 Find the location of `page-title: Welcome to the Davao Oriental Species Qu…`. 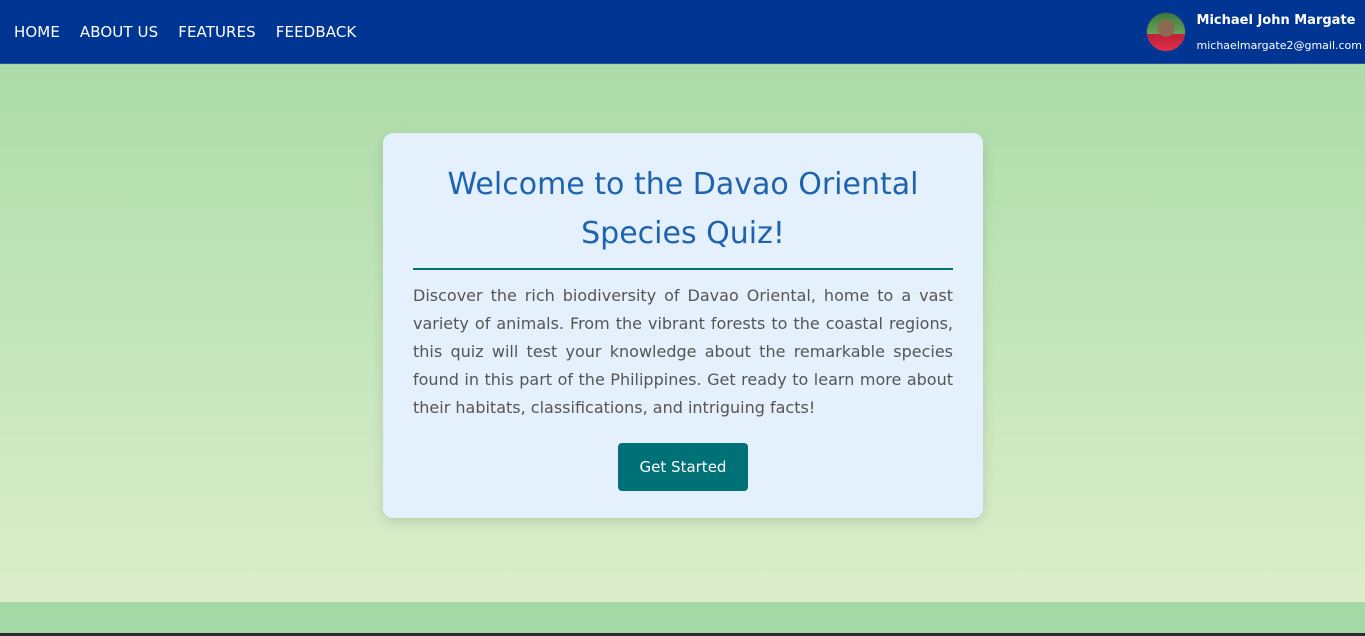

page-title: Welcome to the Davao Oriental Species Qu… is located at coordinates (683, 215).